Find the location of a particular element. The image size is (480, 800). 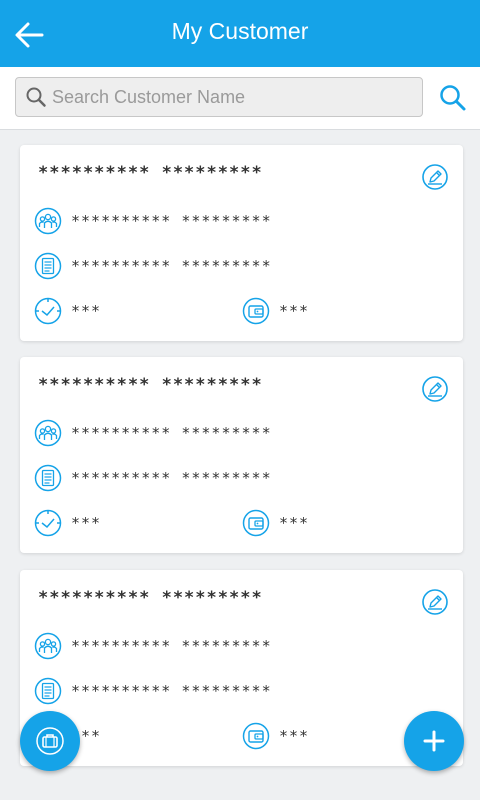

add-customer-button is located at coordinates (434, 741).